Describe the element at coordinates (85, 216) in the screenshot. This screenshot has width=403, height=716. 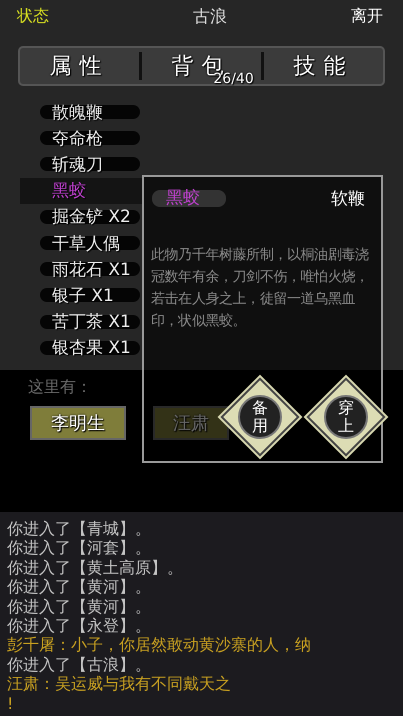
I see `inventory-item: 掘金铲 X2` at that location.